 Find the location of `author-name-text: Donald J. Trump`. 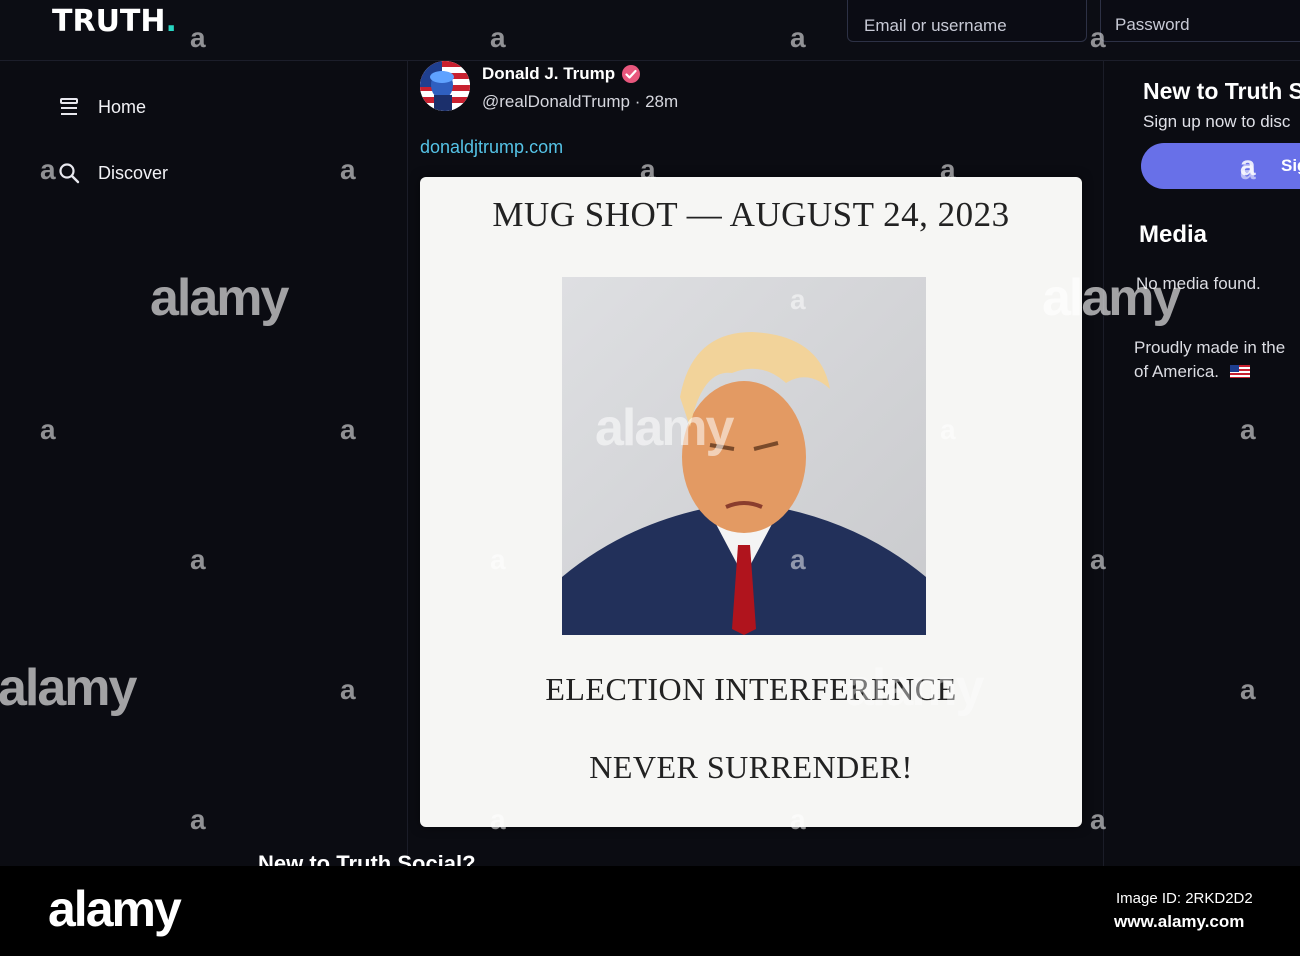

author-name-text: Donald J. Trump is located at coordinates (549, 73).